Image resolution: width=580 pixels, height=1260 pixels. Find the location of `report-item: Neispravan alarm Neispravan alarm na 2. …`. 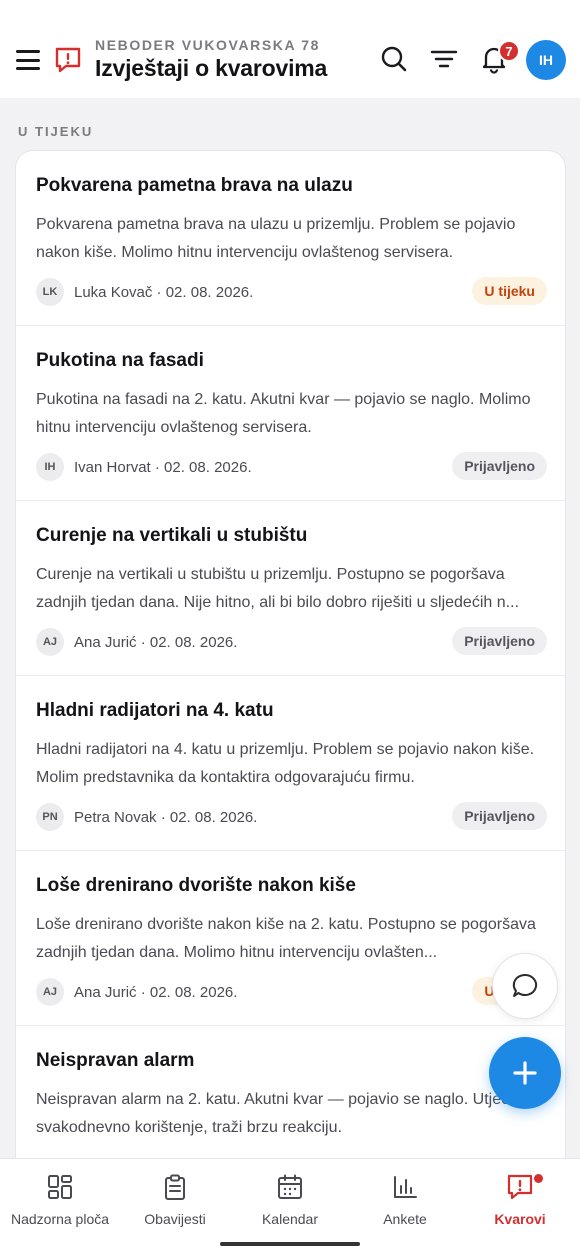

report-item: Neispravan alarm Neispravan alarm na 2. … is located at coordinates (290, 1093).